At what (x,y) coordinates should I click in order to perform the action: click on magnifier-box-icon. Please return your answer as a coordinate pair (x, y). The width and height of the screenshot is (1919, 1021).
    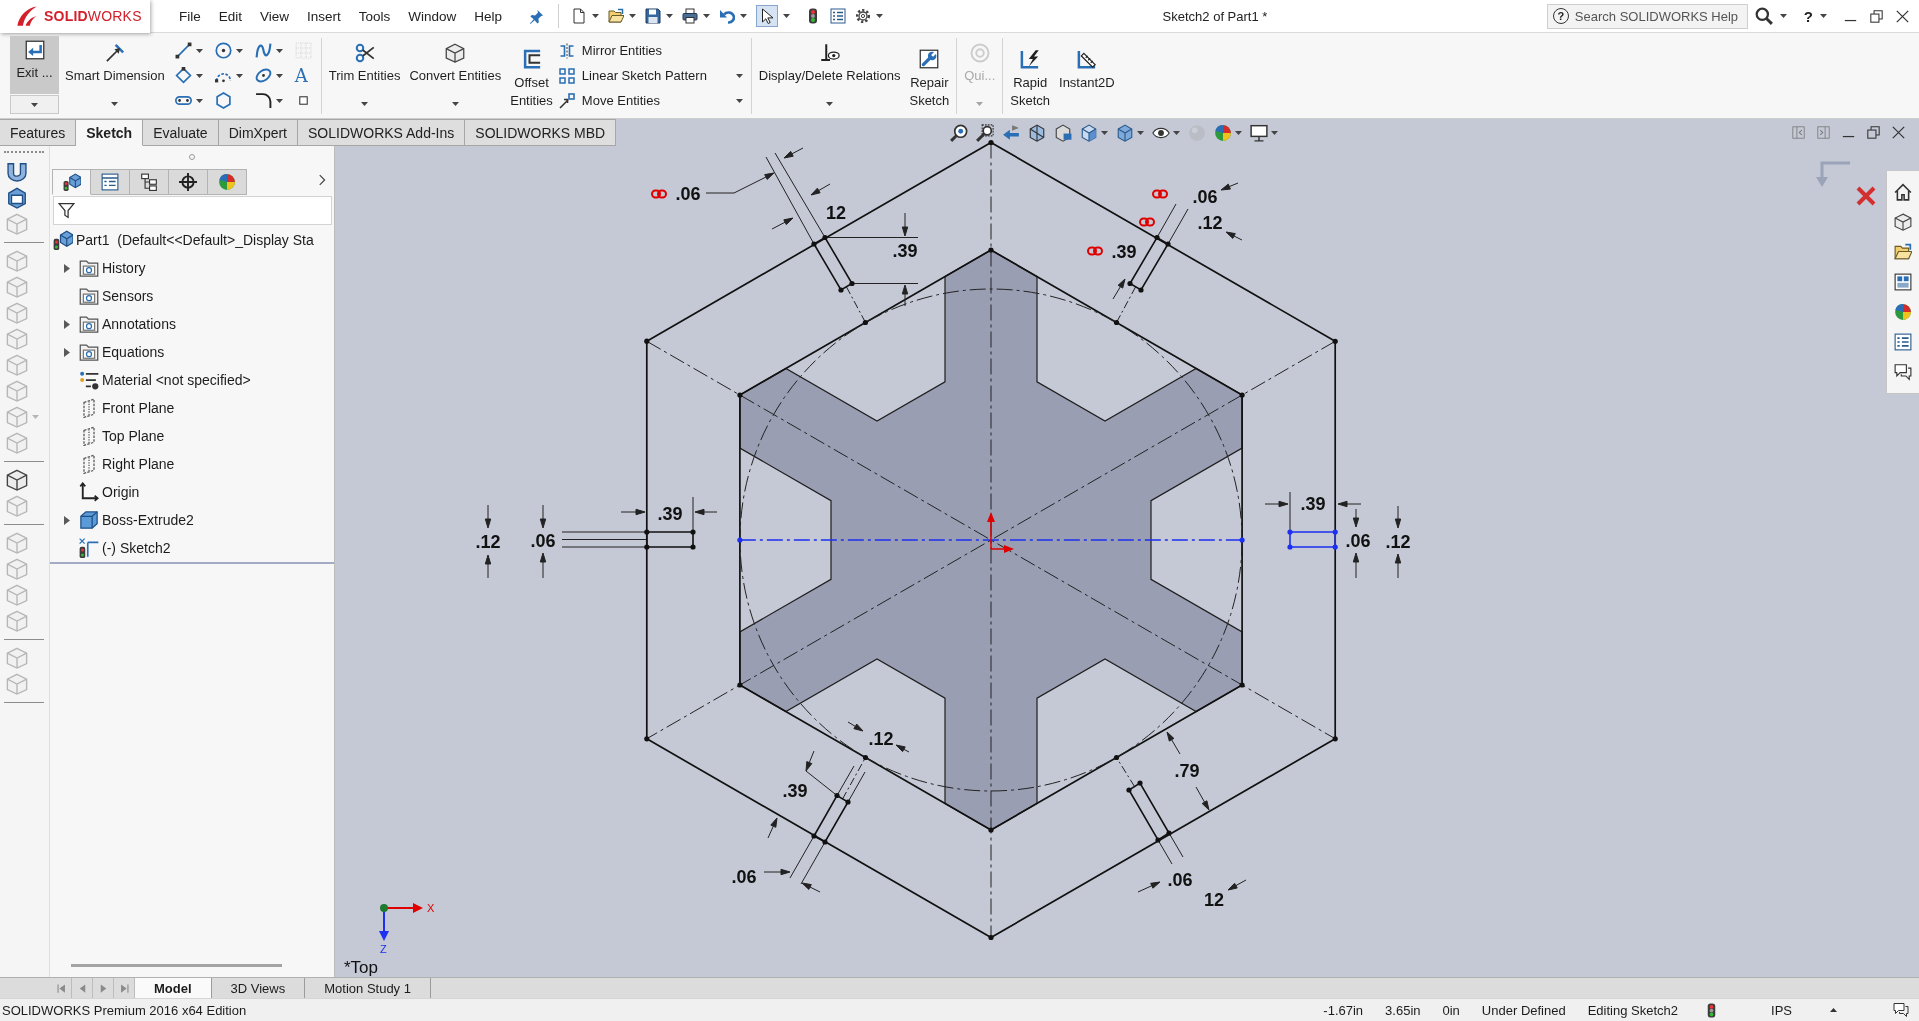
    Looking at the image, I should click on (985, 132).